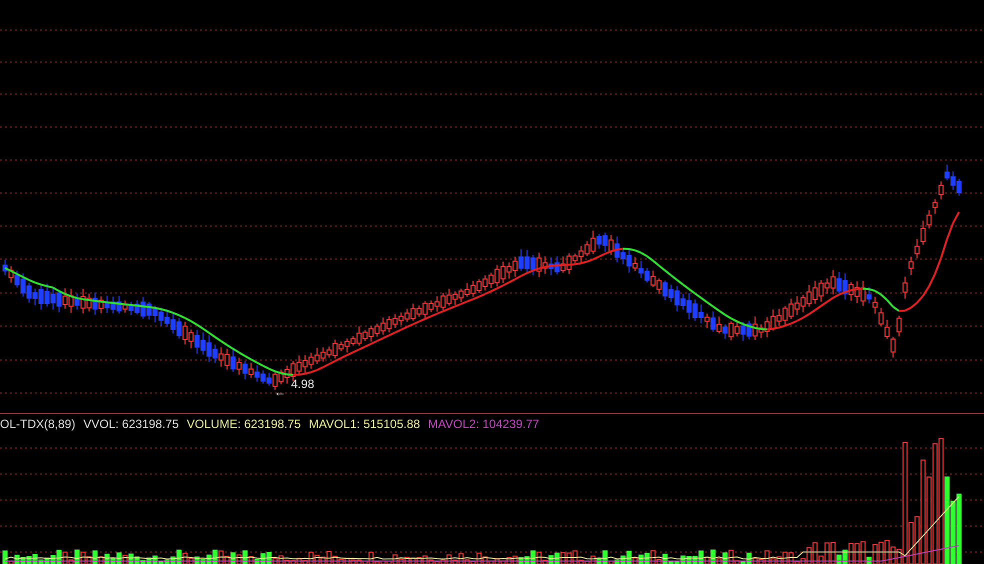  What do you see at coordinates (302, 384) in the screenshot?
I see `low-price-label: 4.98` at bounding box center [302, 384].